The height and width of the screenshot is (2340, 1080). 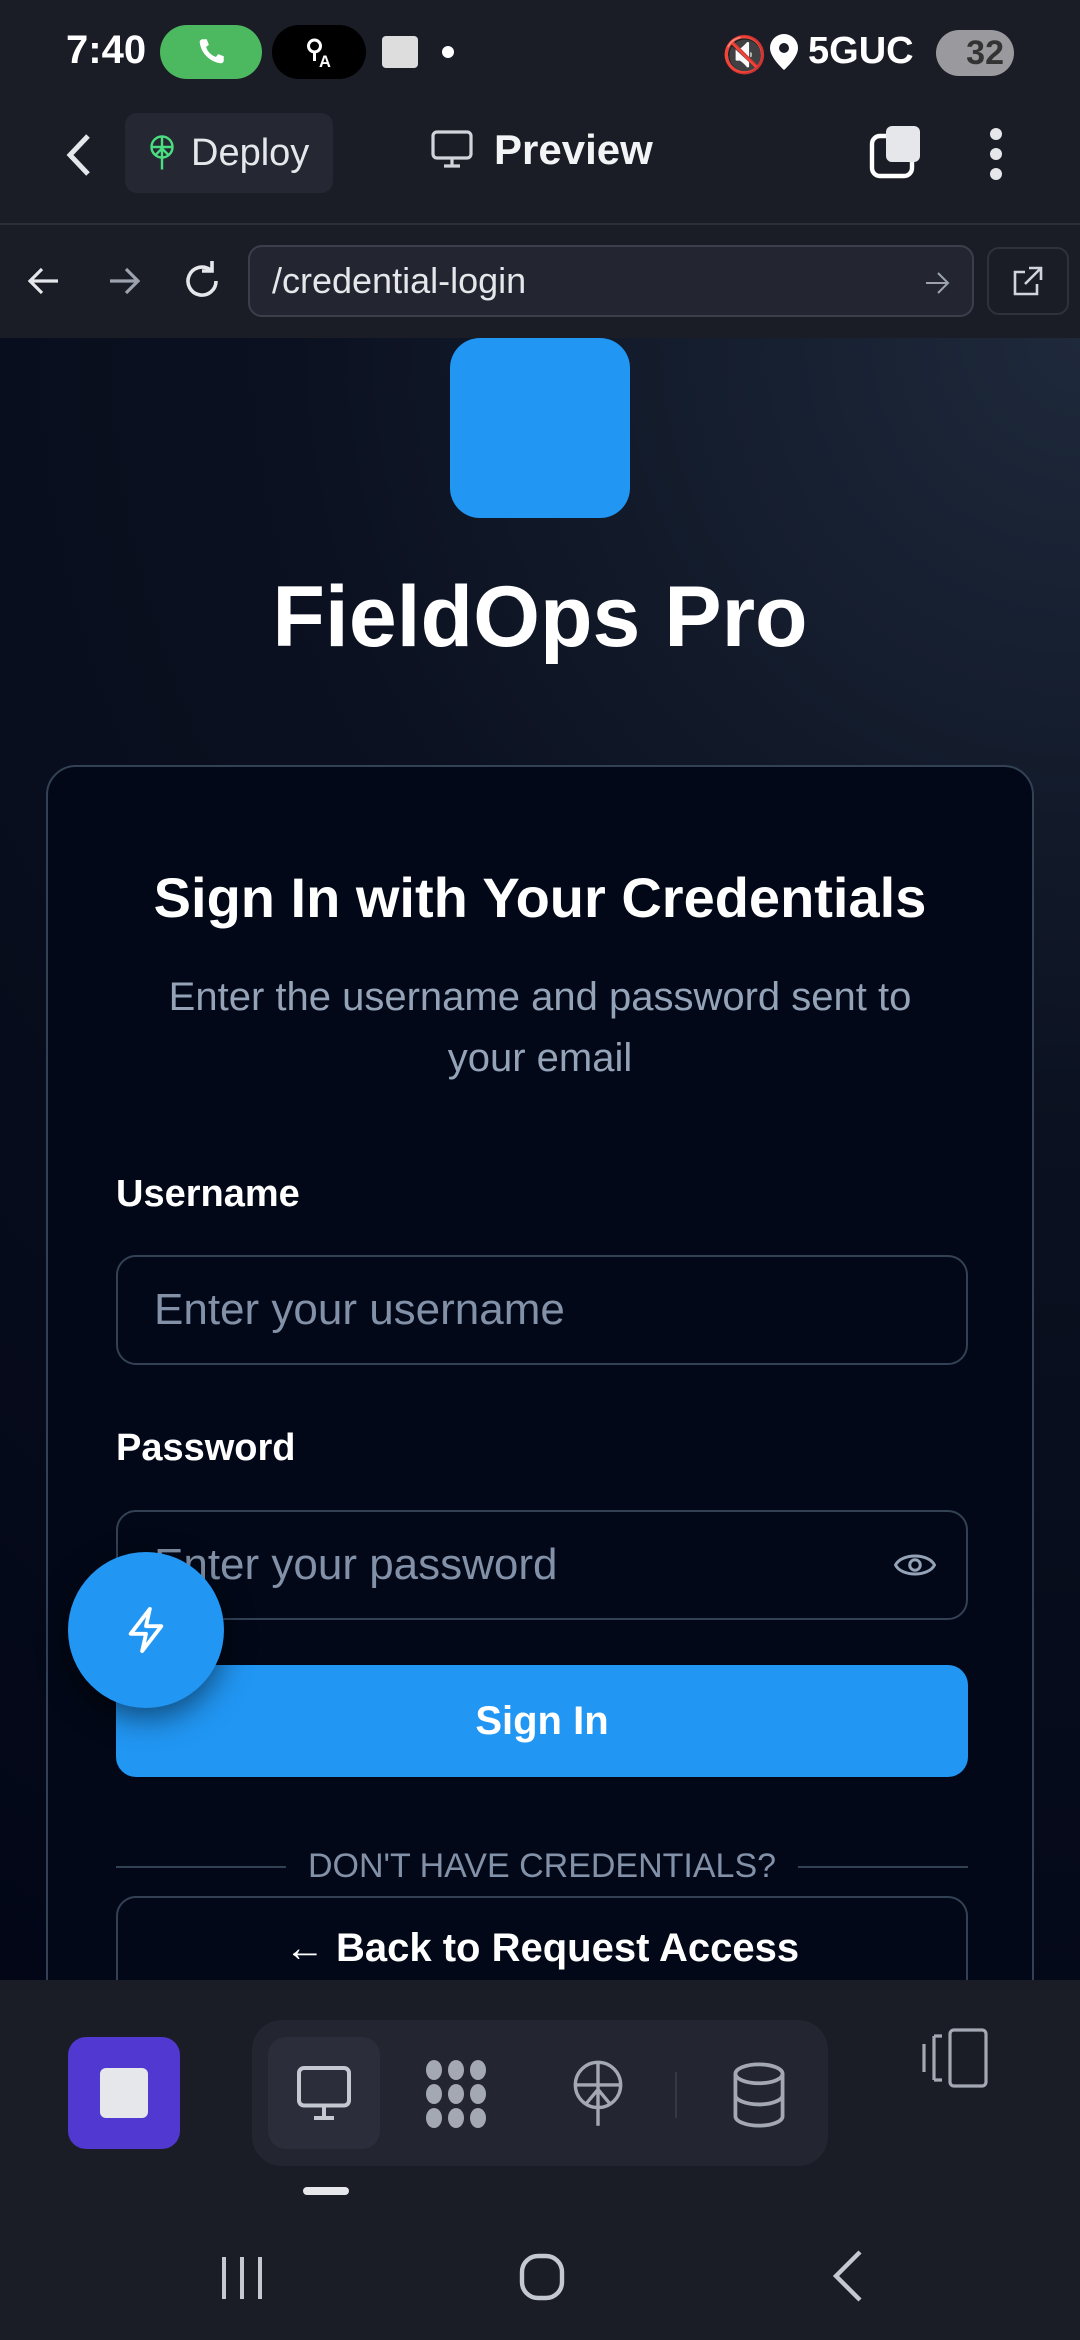 I want to click on globe-upload-icon, so click(x=162, y=152).